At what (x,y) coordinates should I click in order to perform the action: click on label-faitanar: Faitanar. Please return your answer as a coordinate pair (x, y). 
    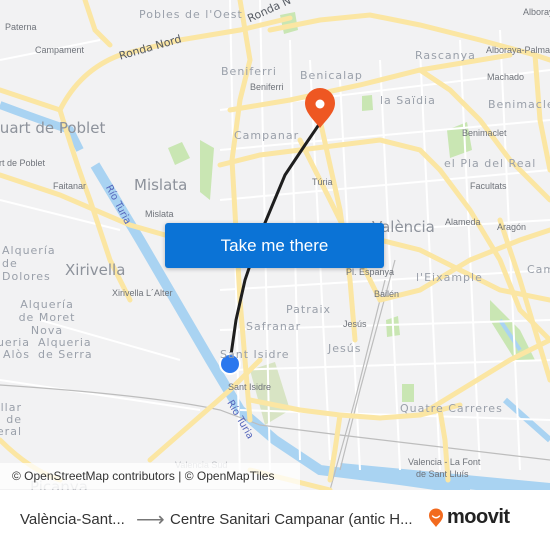
    Looking at the image, I should click on (70, 186).